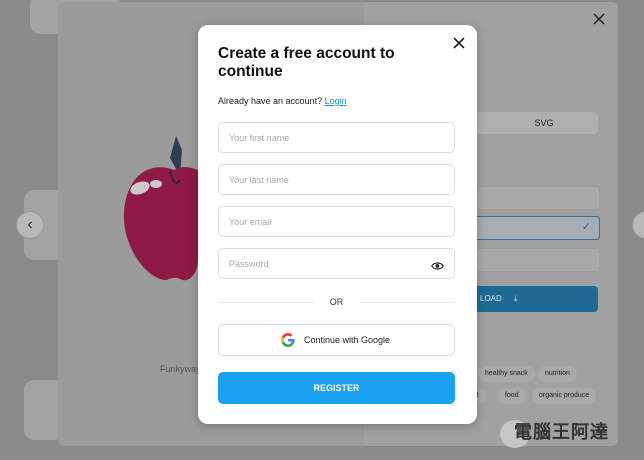  I want to click on size-option-2: ✓, so click(529, 228).